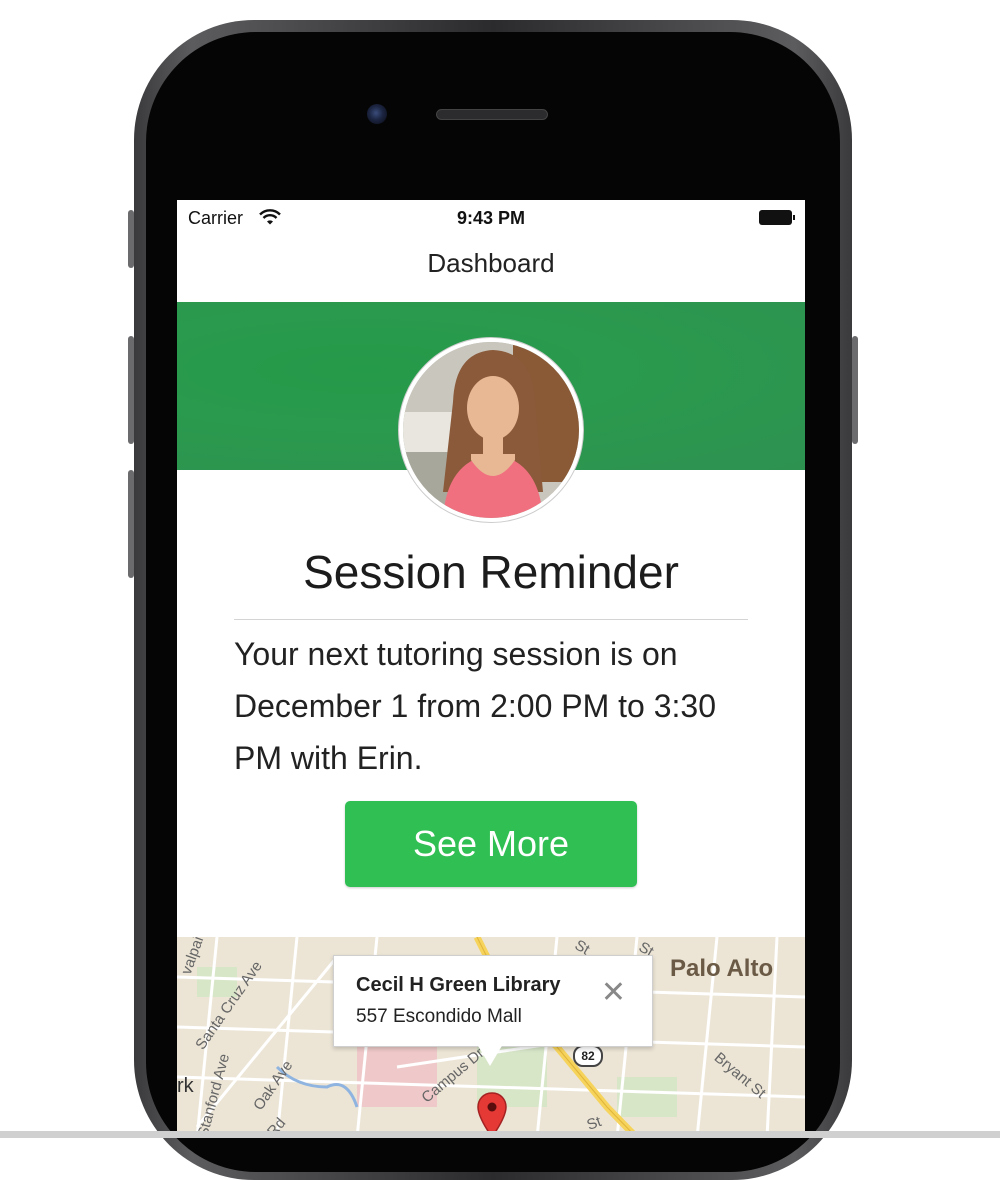  What do you see at coordinates (491, 572) in the screenshot?
I see `card-title: Session Reminder` at bounding box center [491, 572].